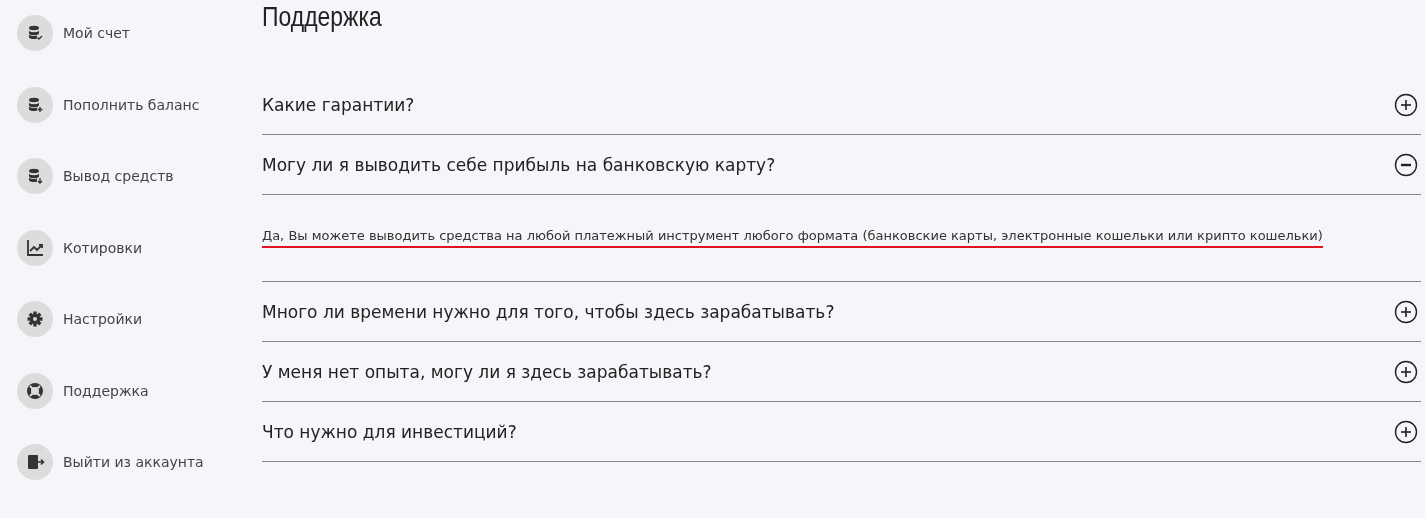 The width and height of the screenshot is (1425, 518). Describe the element at coordinates (322, 18) in the screenshot. I see `page-title: Поддержка` at that location.